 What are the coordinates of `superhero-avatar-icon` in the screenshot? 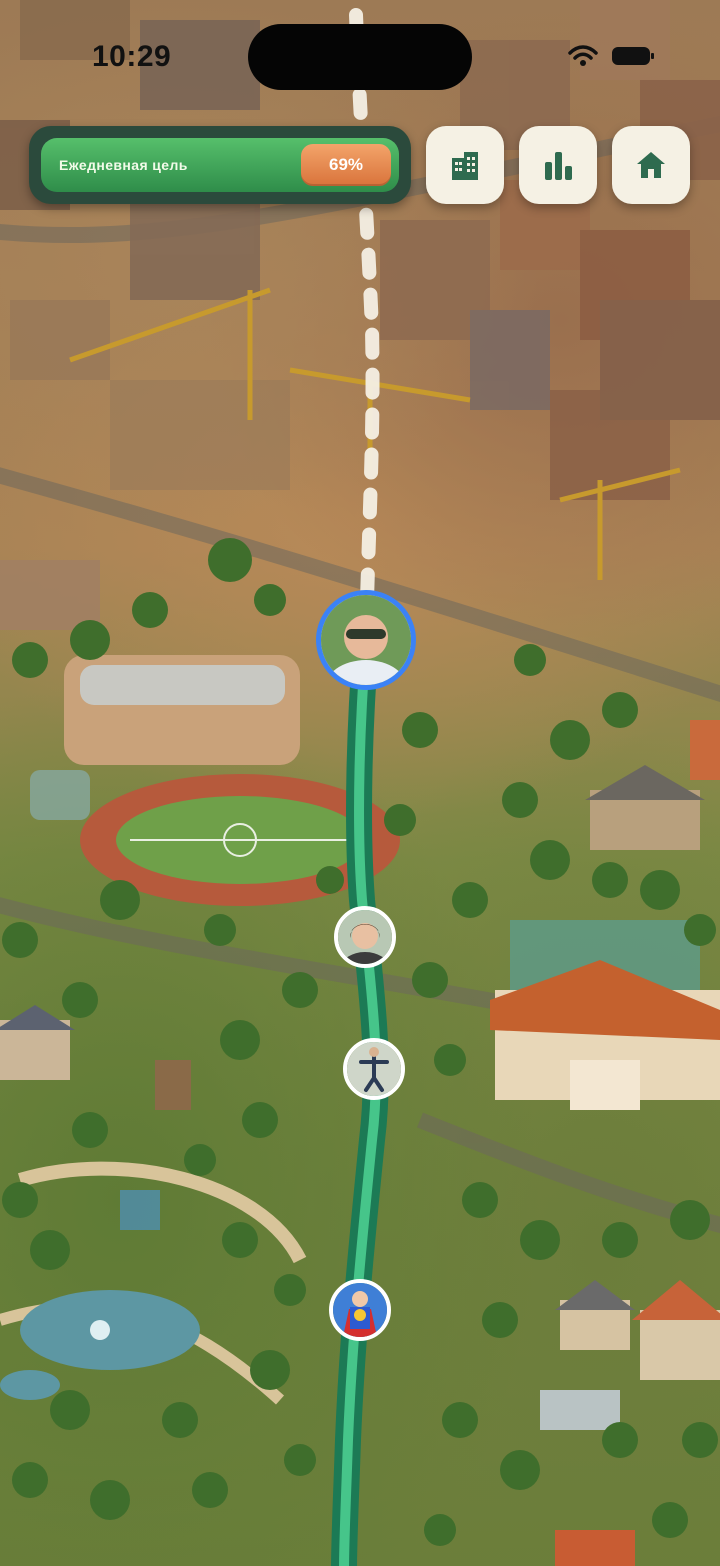 It's located at (360, 1310).